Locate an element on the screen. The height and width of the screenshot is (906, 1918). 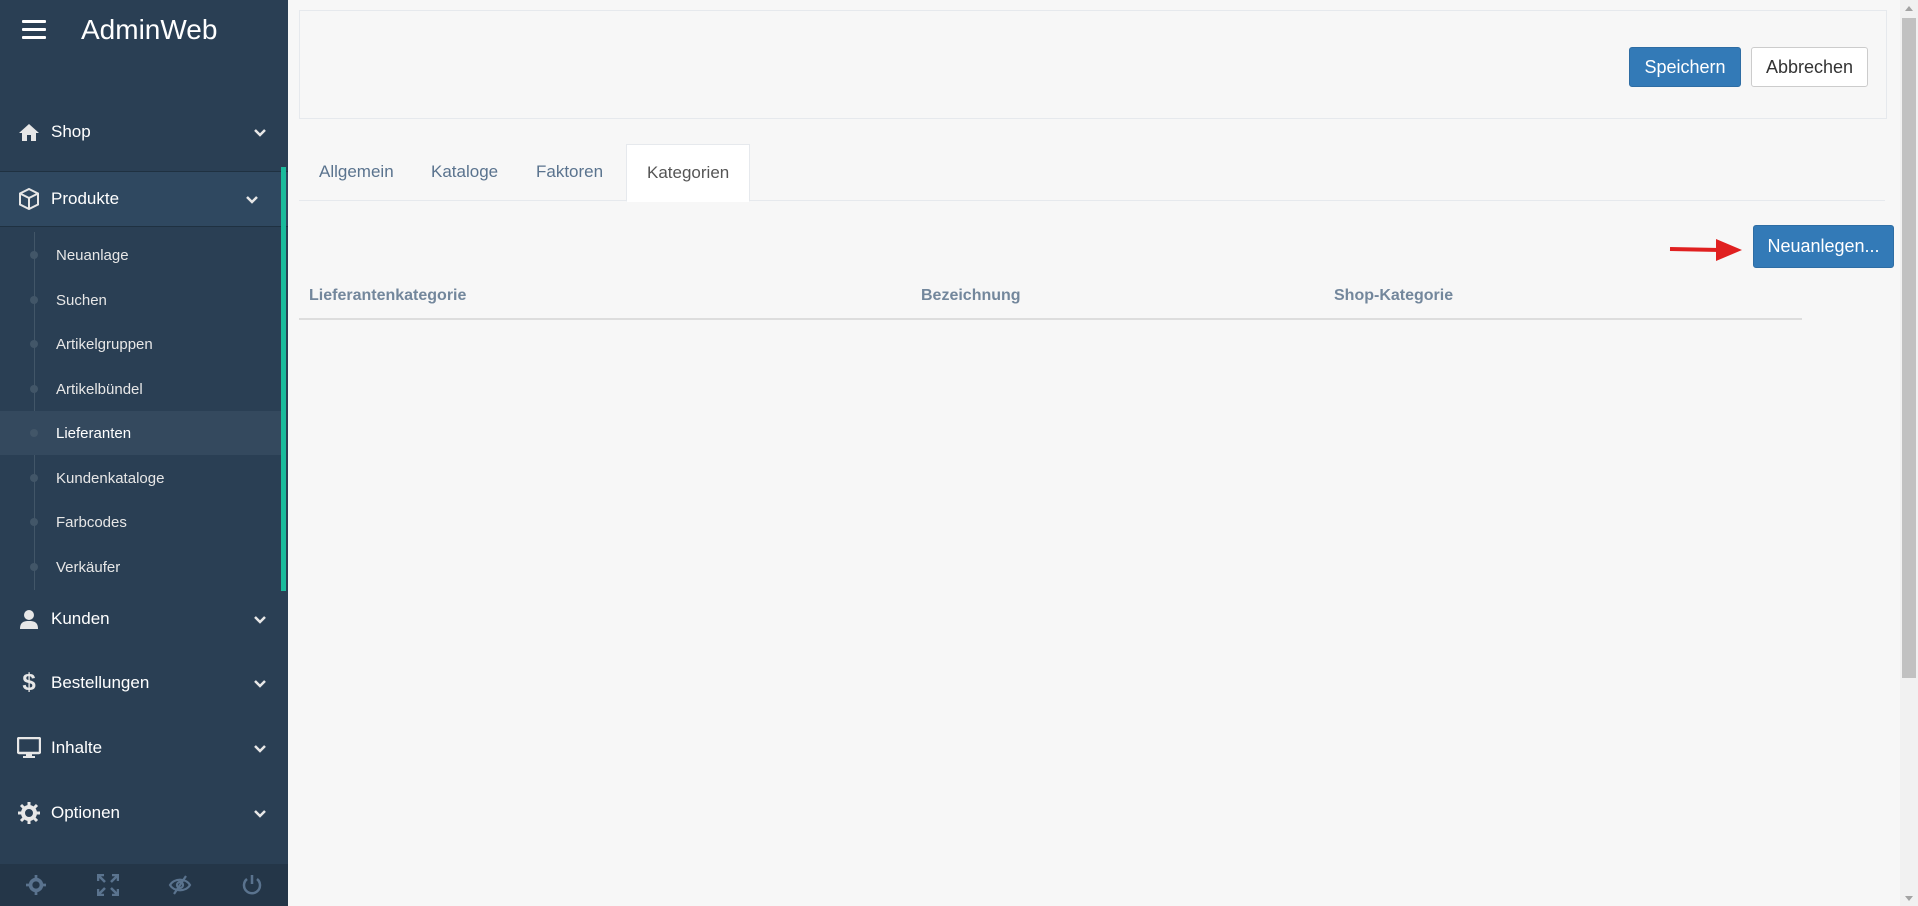
submenu-item-neuanlage: Neuanlage is located at coordinates (140, 255).